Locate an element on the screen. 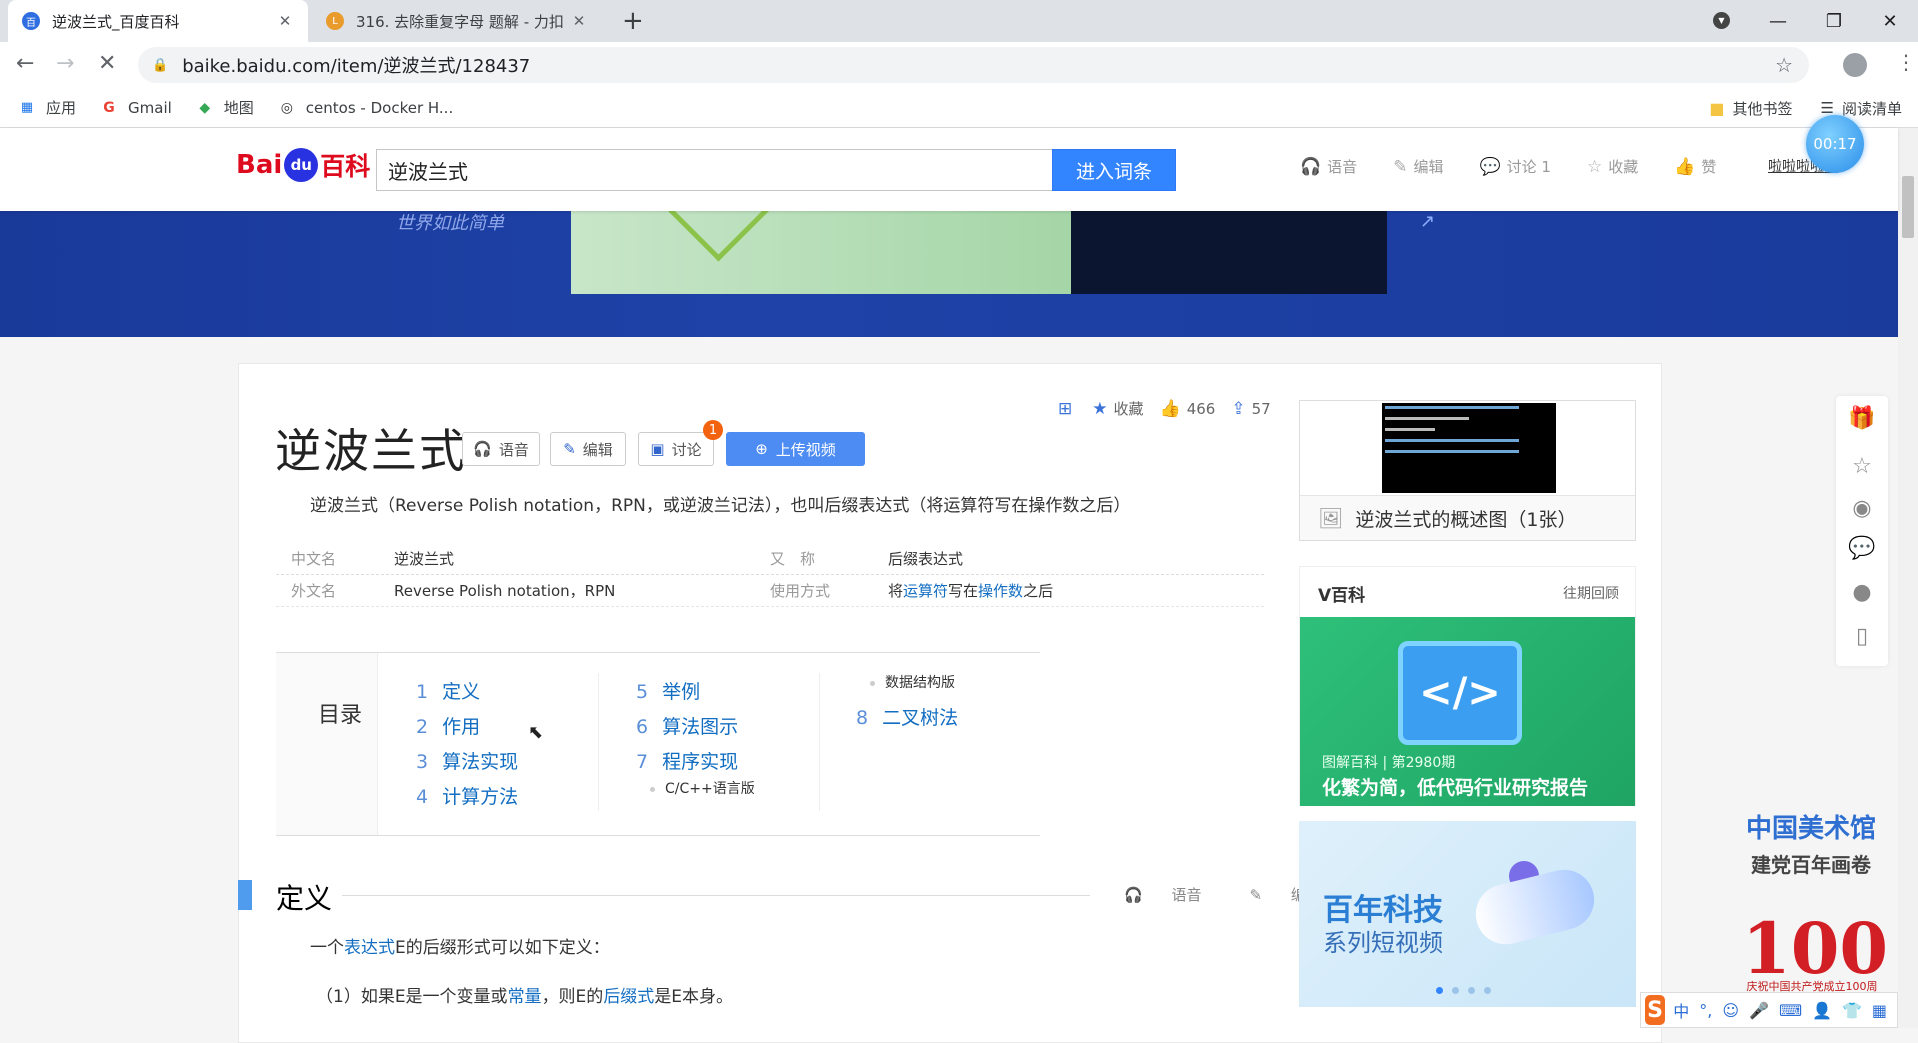 The image size is (1918, 1043). qq-icon: ● is located at coordinates (1862, 592).